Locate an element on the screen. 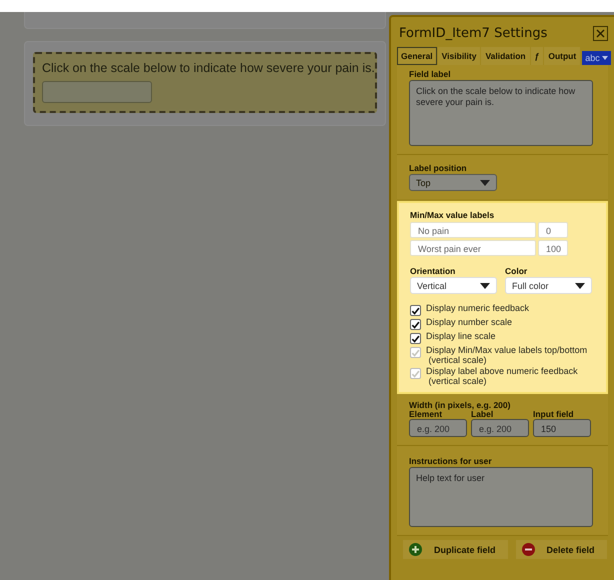 Image resolution: width=614 pixels, height=580 pixels. action-button: Duplicate field is located at coordinates (455, 549).